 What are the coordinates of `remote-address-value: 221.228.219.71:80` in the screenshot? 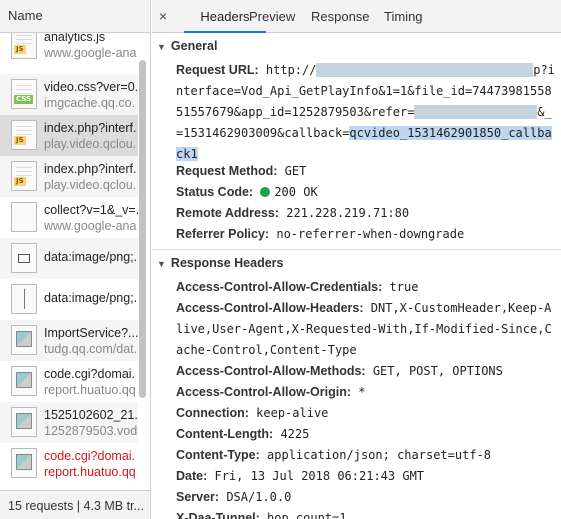 It's located at (348, 213).